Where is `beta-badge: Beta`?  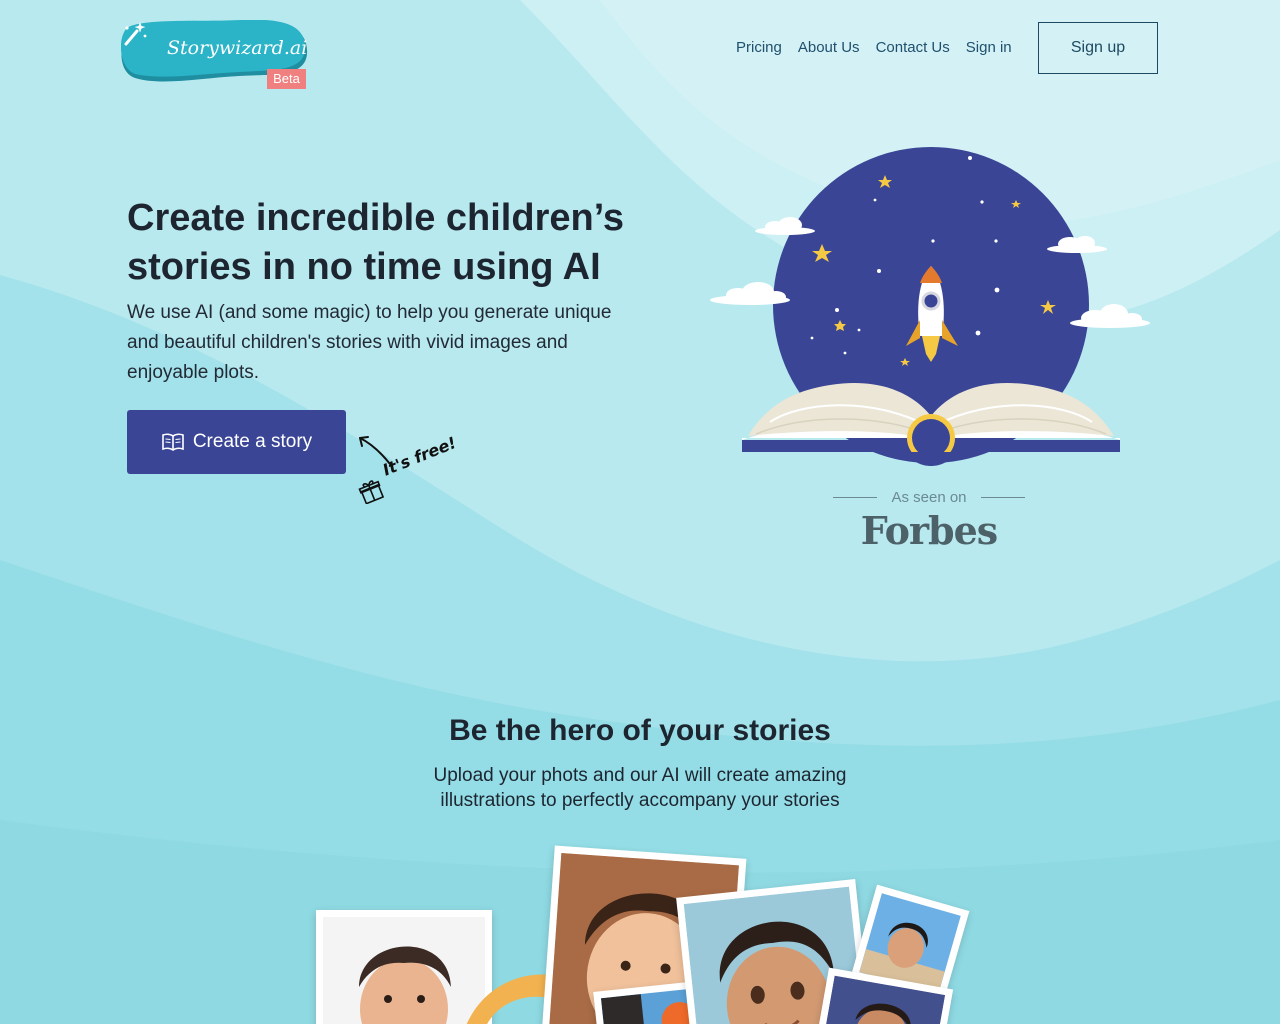
beta-badge: Beta is located at coordinates (286, 79).